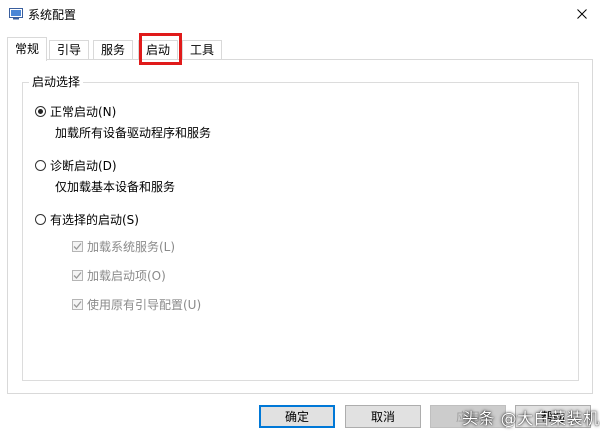  What do you see at coordinates (126, 276) in the screenshot?
I see `checkbox-label: 加载启动项(O)` at bounding box center [126, 276].